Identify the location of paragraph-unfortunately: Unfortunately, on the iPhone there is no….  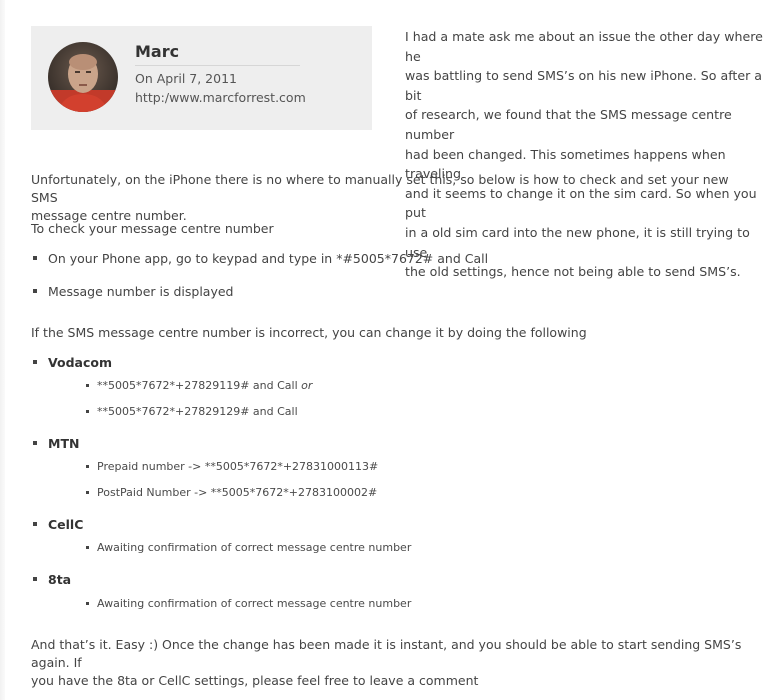
(393, 198).